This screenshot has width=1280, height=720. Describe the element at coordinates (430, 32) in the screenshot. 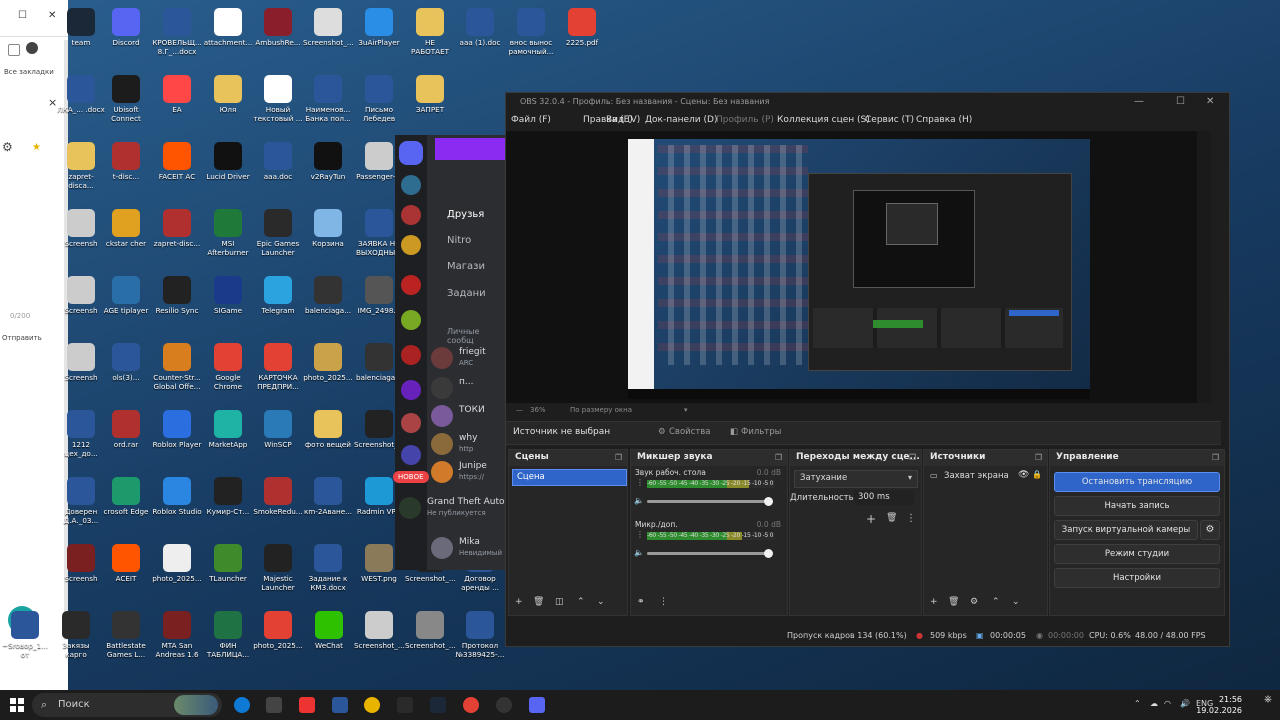

I see `desktop-icon: НЕ РАБОТАЕТ` at that location.